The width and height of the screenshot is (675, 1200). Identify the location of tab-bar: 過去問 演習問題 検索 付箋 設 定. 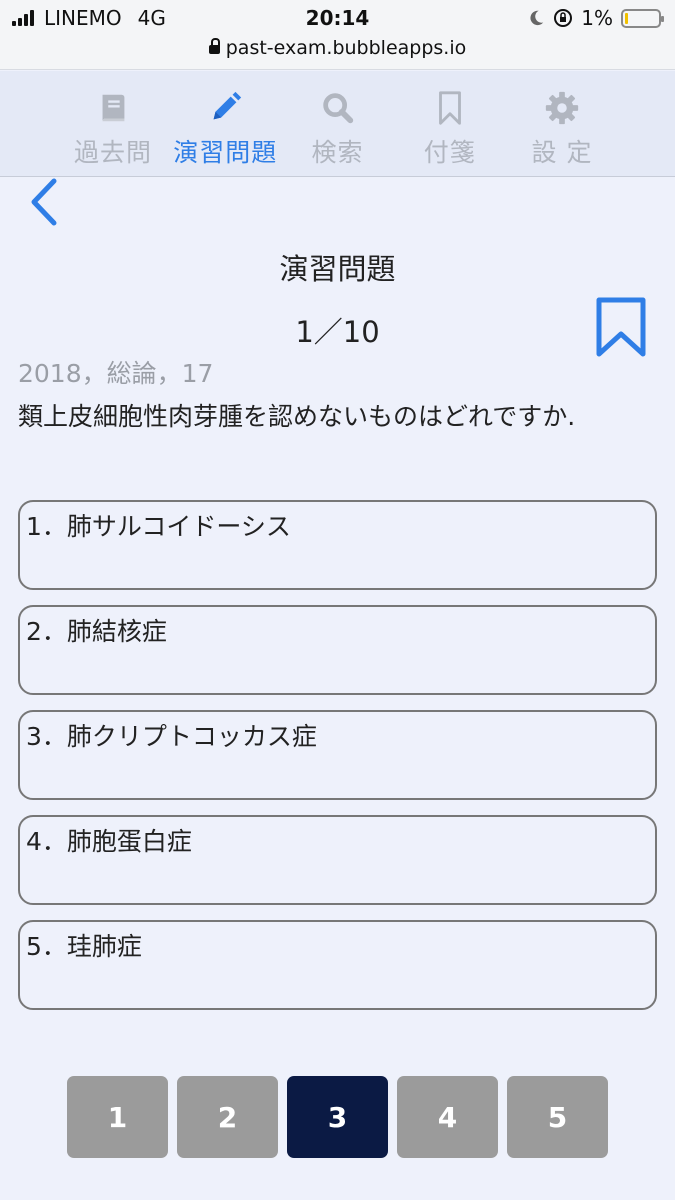
(337, 124).